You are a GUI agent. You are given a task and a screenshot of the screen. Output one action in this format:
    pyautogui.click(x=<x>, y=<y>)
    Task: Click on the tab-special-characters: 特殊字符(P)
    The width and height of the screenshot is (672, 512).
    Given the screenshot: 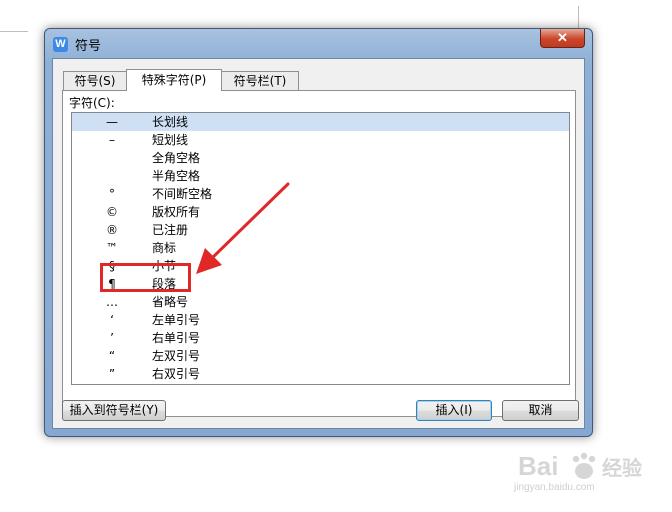 What is the action you would take?
    pyautogui.click(x=174, y=80)
    